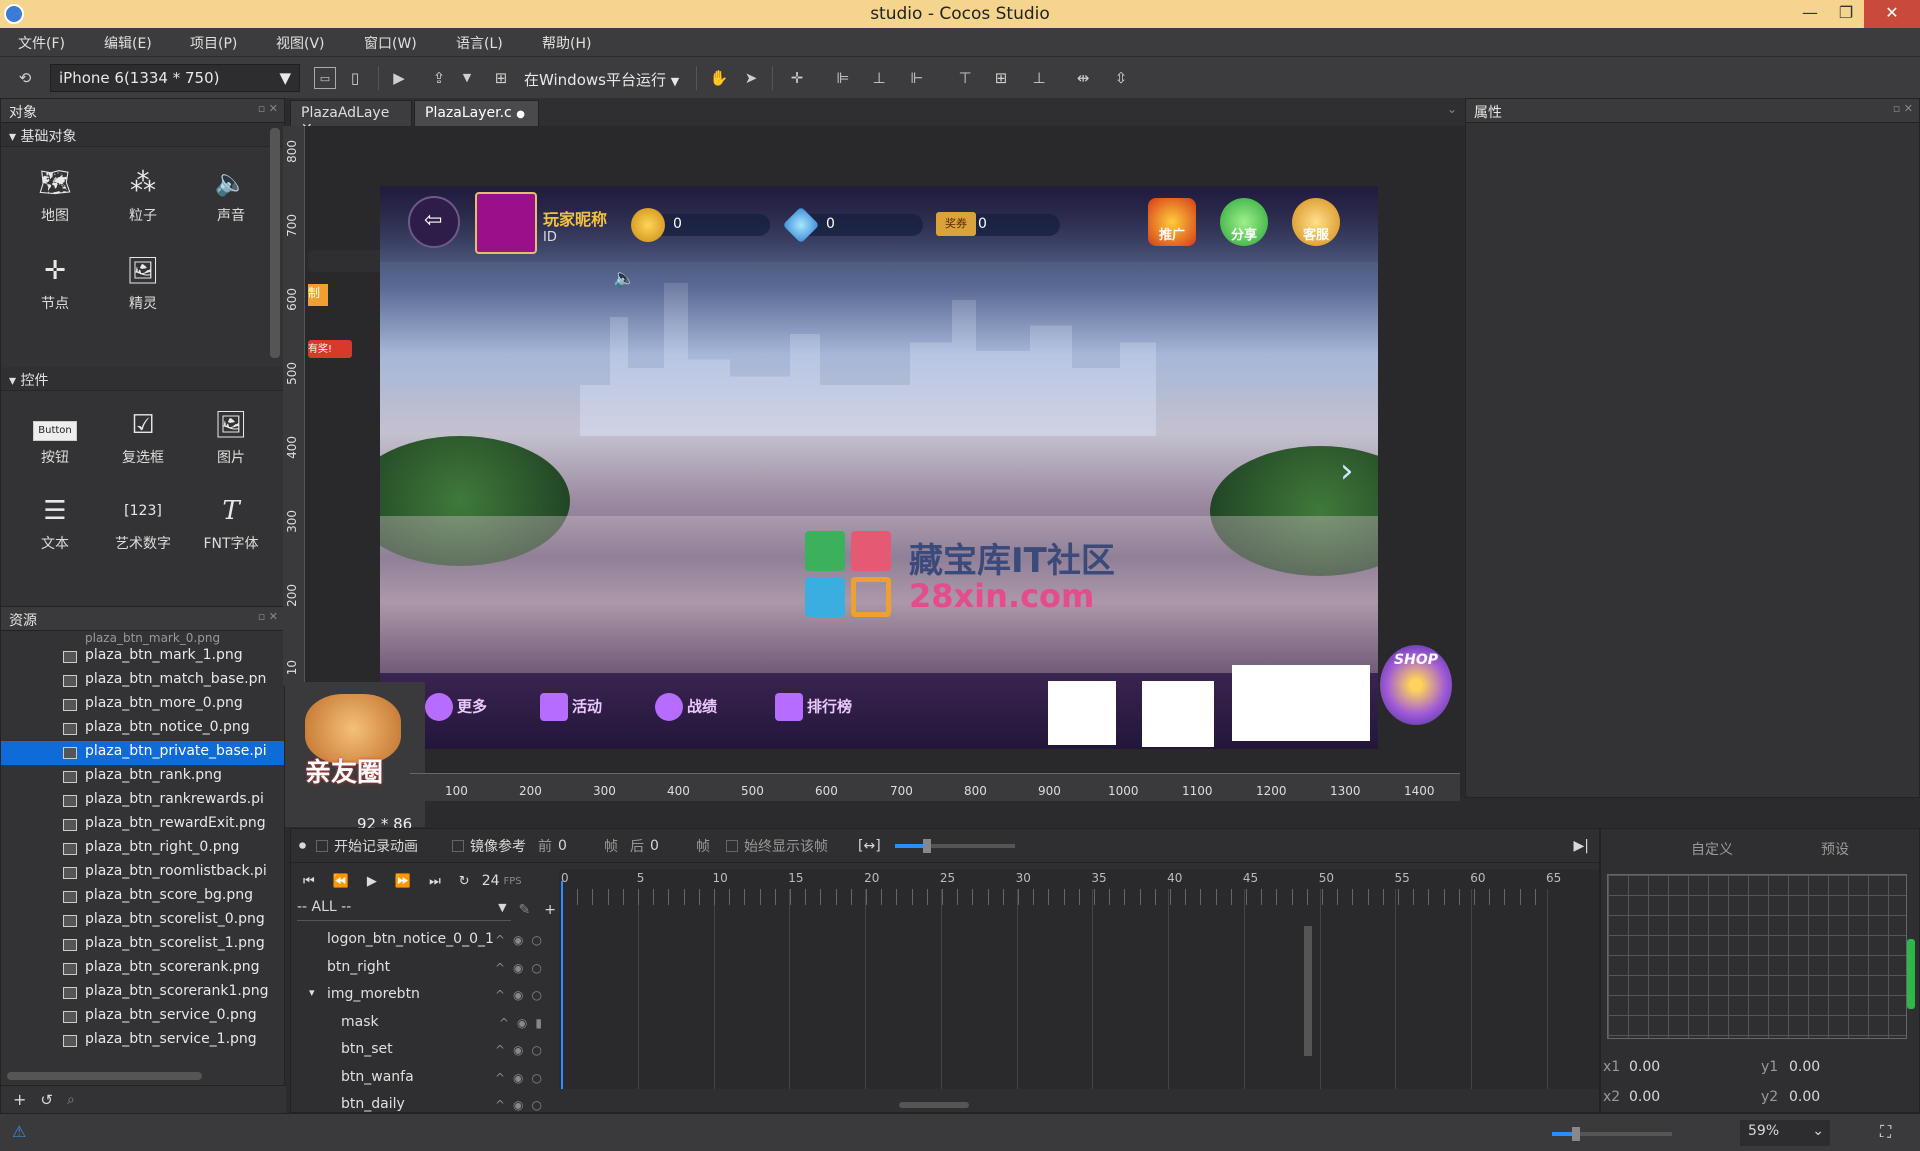 This screenshot has height=1151, width=1920. I want to click on last-frame-icon: ⏭, so click(435, 881).